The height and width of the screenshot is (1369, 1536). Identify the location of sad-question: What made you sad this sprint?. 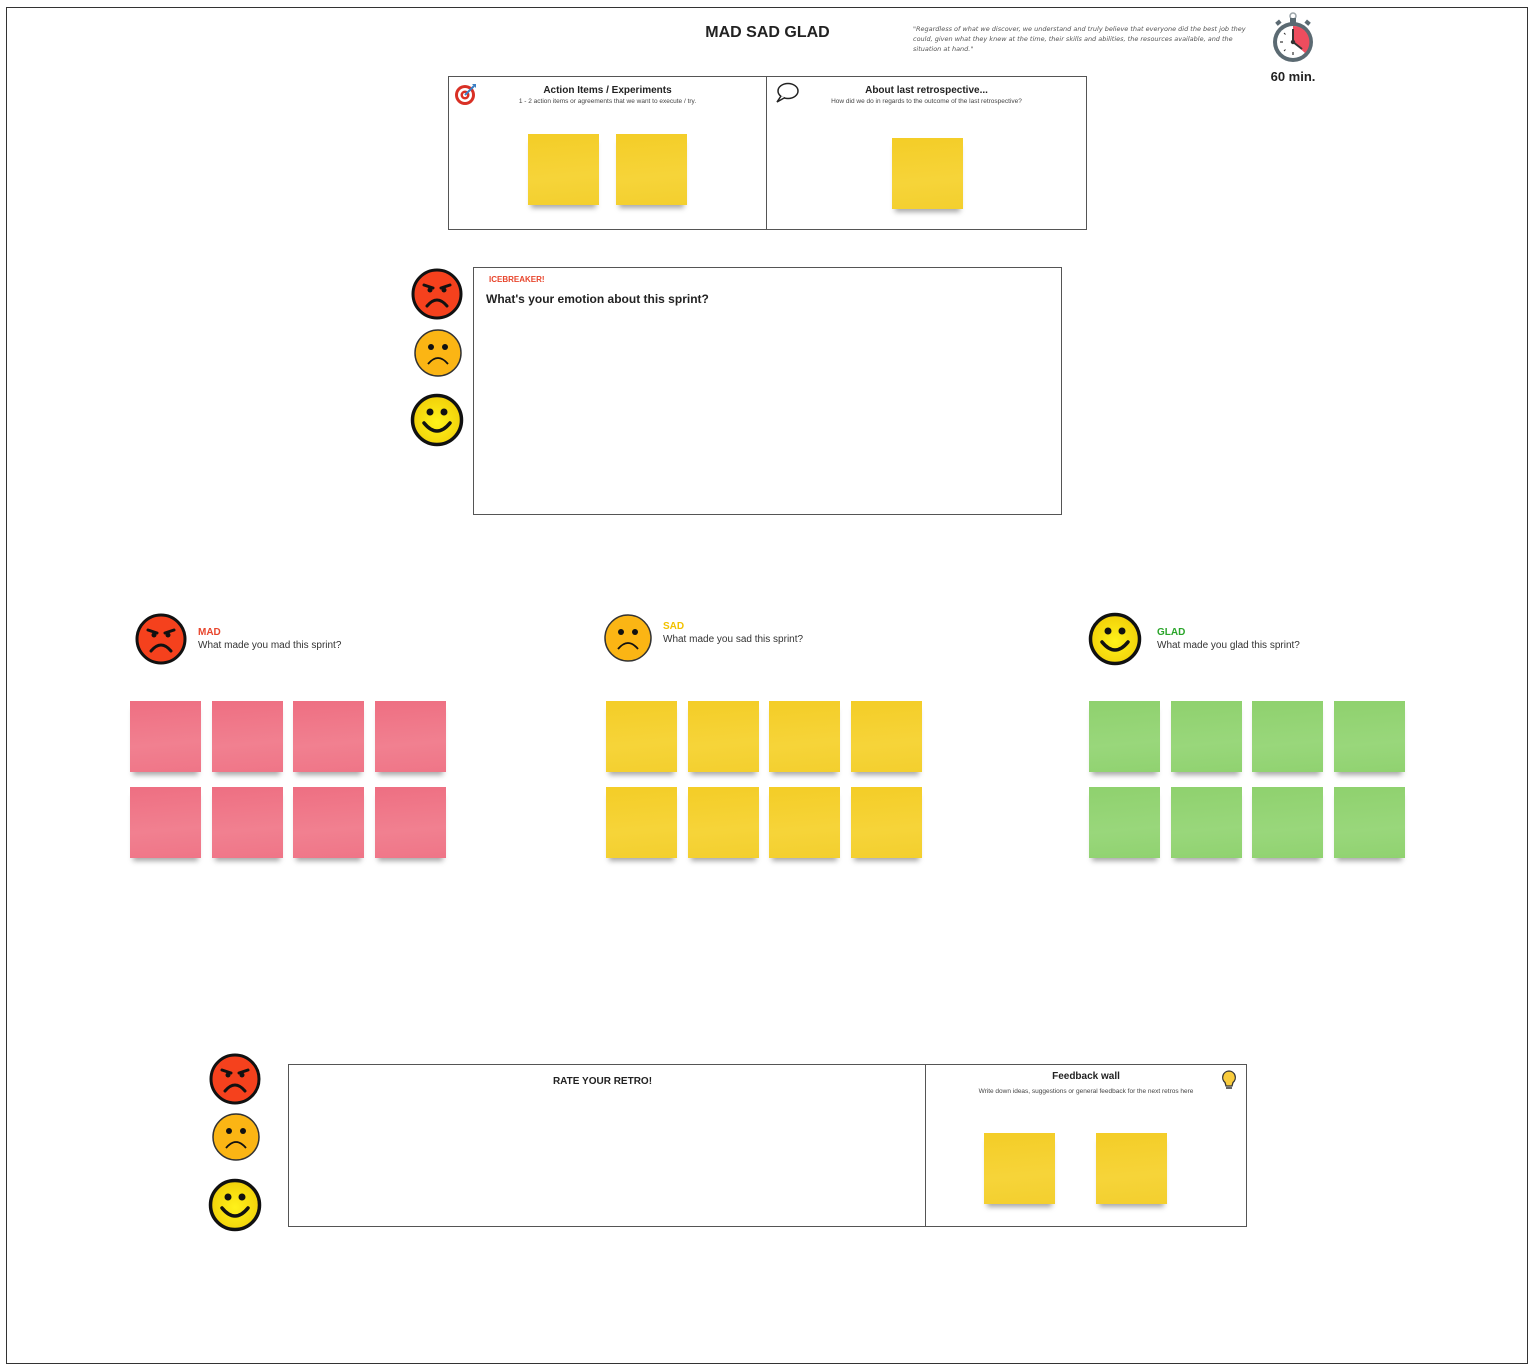
(733, 639).